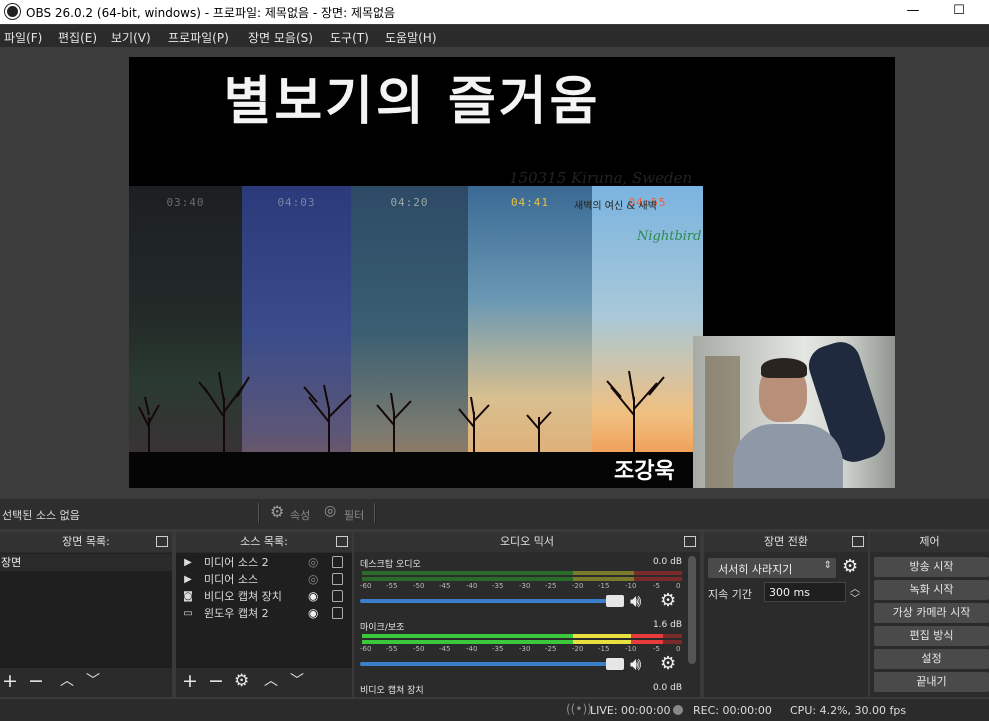  I want to click on studio-mode-button: 편집 방식, so click(931, 636).